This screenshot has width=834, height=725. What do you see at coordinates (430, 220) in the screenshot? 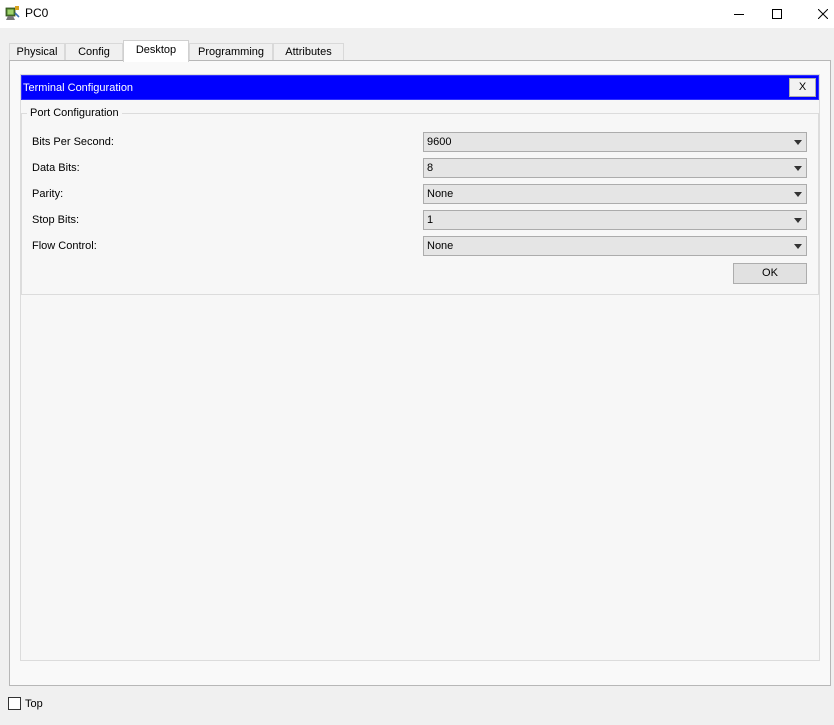
I see `stop-bits-value: 1` at bounding box center [430, 220].